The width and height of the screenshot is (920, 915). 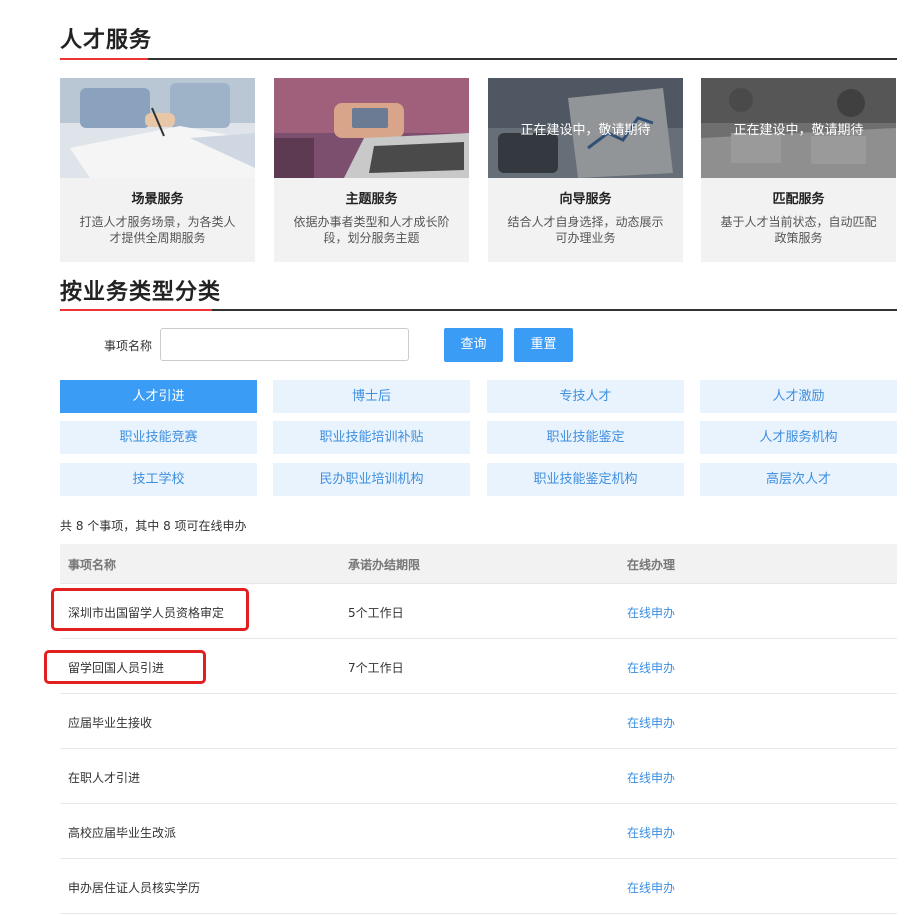 I want to click on card-photo-laptop-card, so click(x=371, y=128).